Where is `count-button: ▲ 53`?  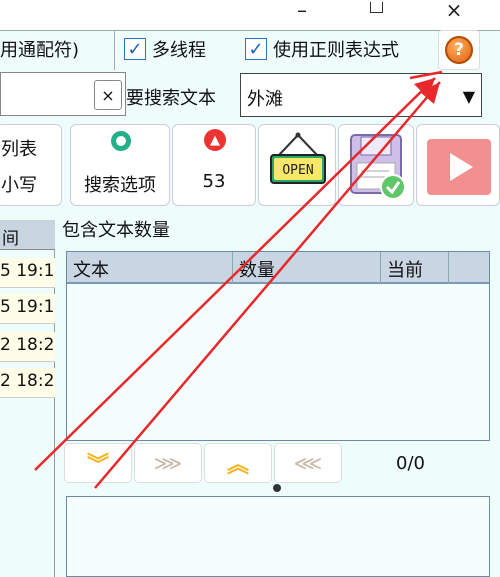 count-button: ▲ 53 is located at coordinates (214, 165).